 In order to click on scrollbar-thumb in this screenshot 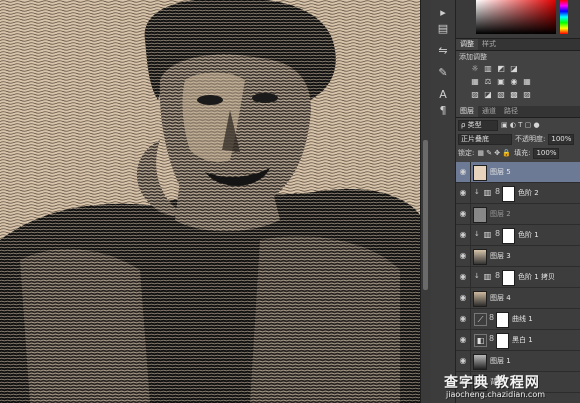, I will do `click(425, 215)`.